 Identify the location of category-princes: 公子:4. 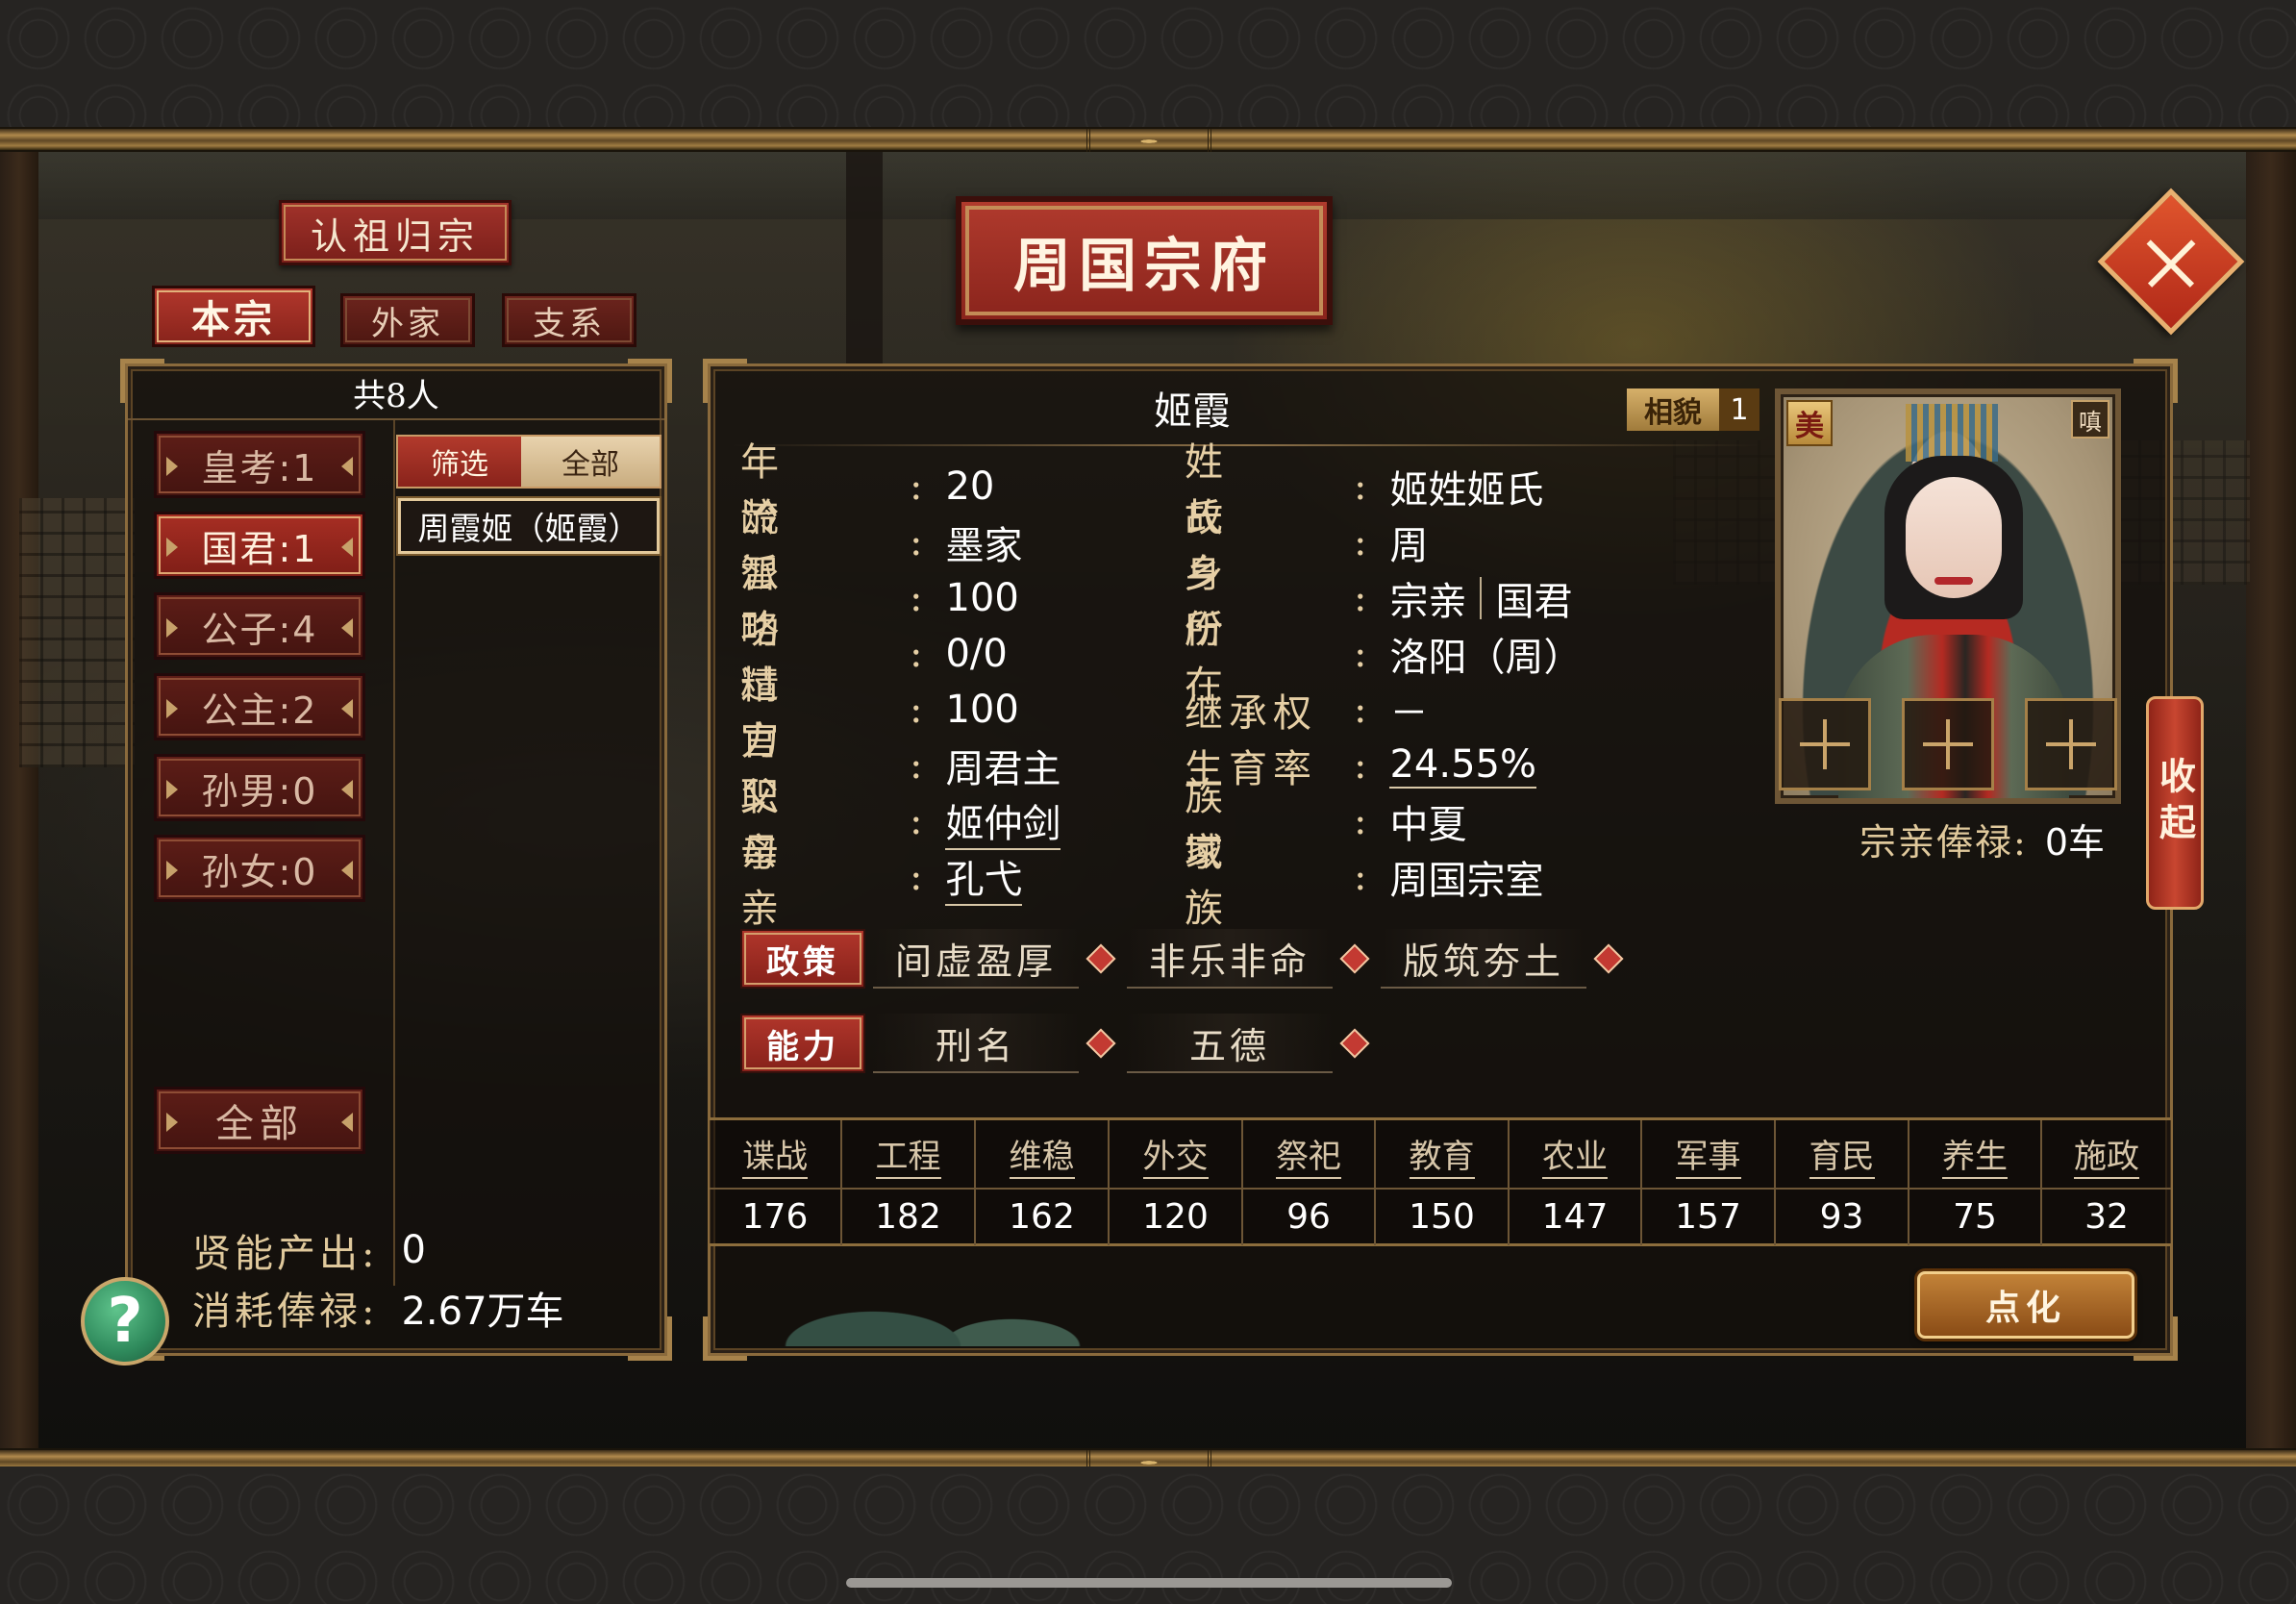
(259, 626).